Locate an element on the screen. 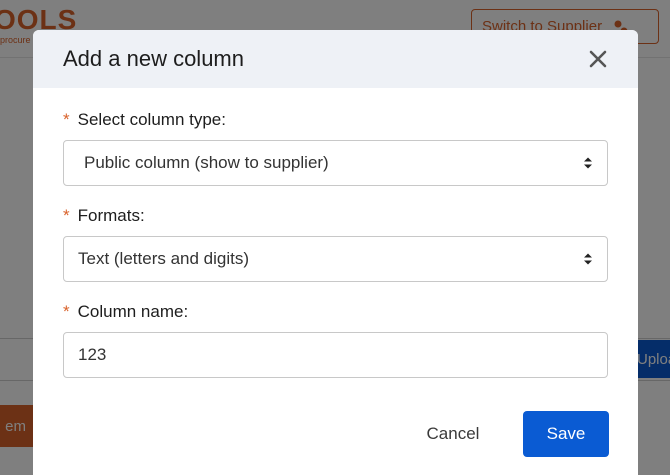 The width and height of the screenshot is (670, 475). close-icon is located at coordinates (598, 59).